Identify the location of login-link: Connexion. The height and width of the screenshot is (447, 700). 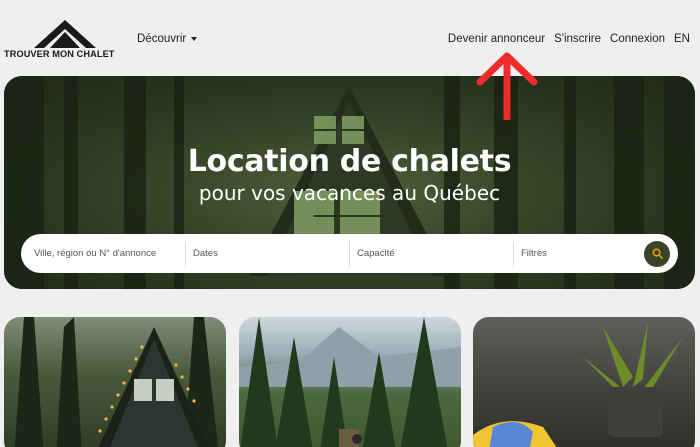
(637, 39).